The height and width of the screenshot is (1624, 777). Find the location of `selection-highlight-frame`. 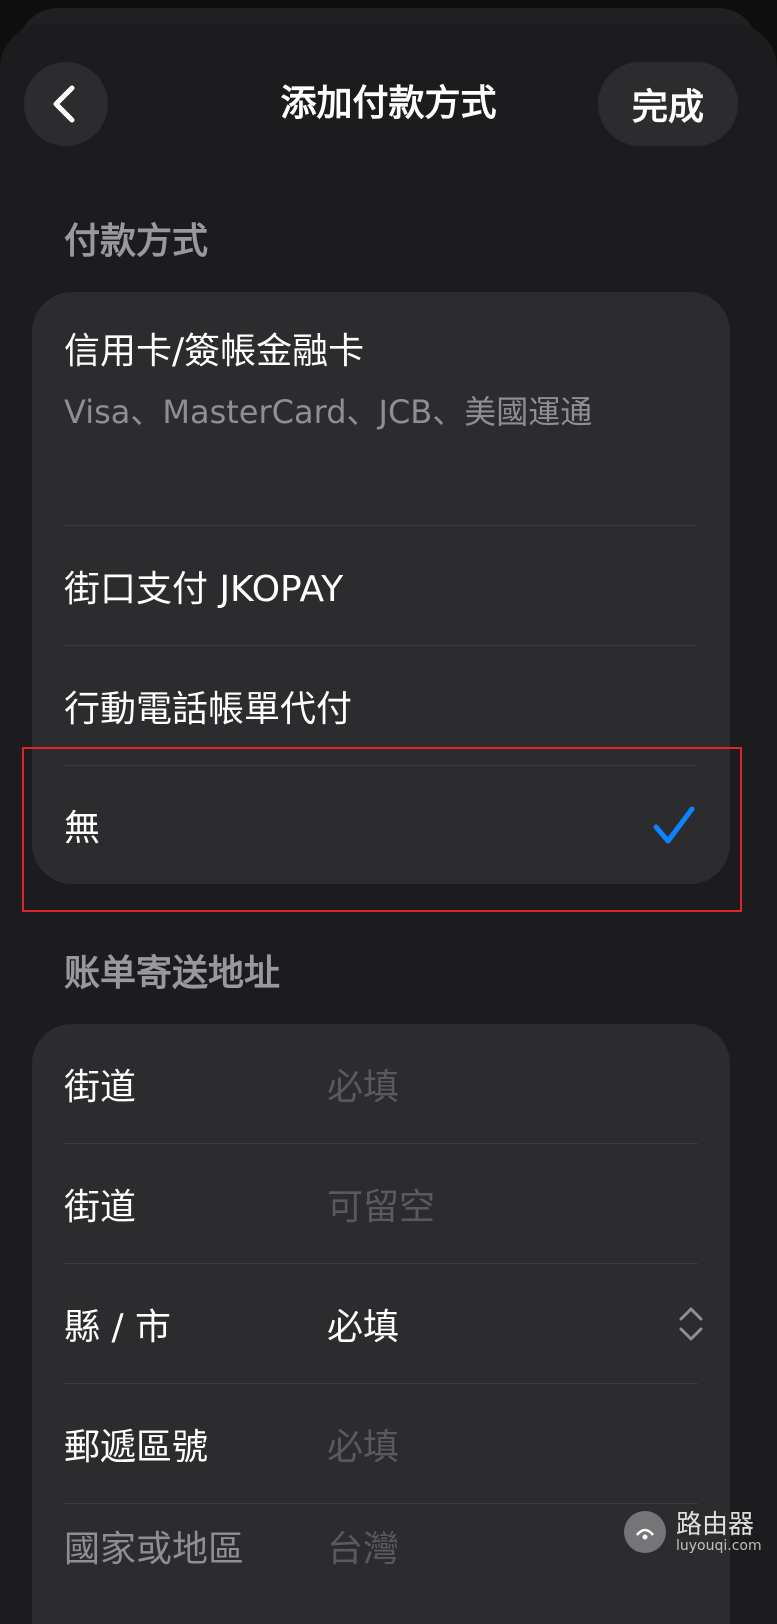

selection-highlight-frame is located at coordinates (382, 829).